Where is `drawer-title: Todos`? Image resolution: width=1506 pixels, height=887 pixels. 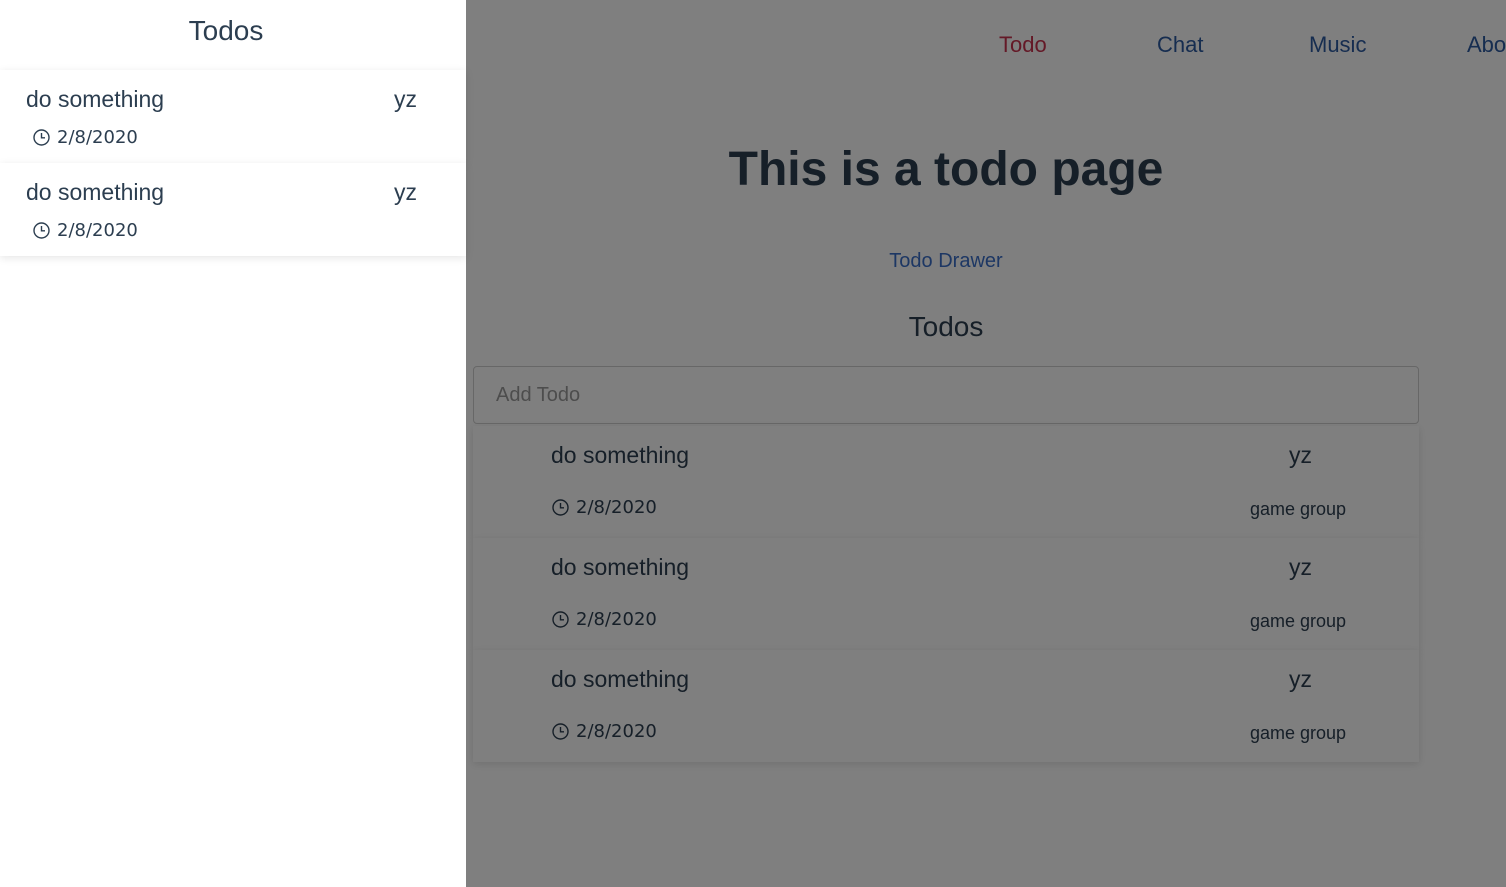
drawer-title: Todos is located at coordinates (226, 30).